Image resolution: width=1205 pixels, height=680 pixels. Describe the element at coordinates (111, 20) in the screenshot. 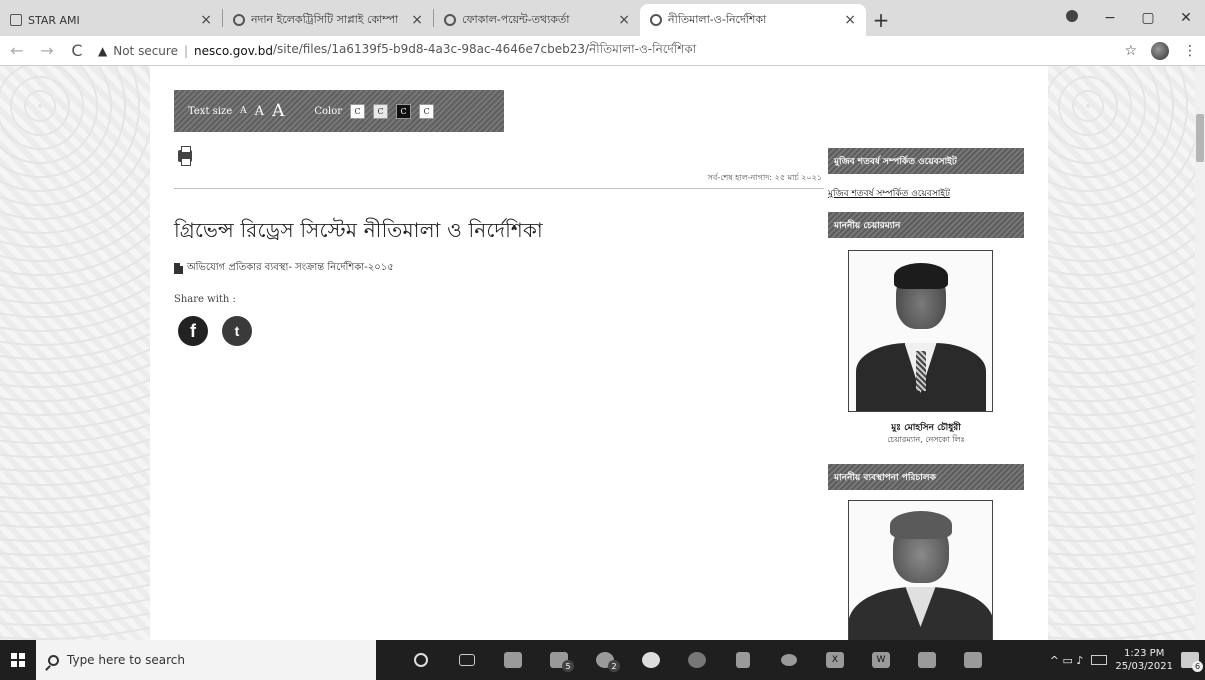

I see `tab-star-ami: STAR AMI ×` at that location.